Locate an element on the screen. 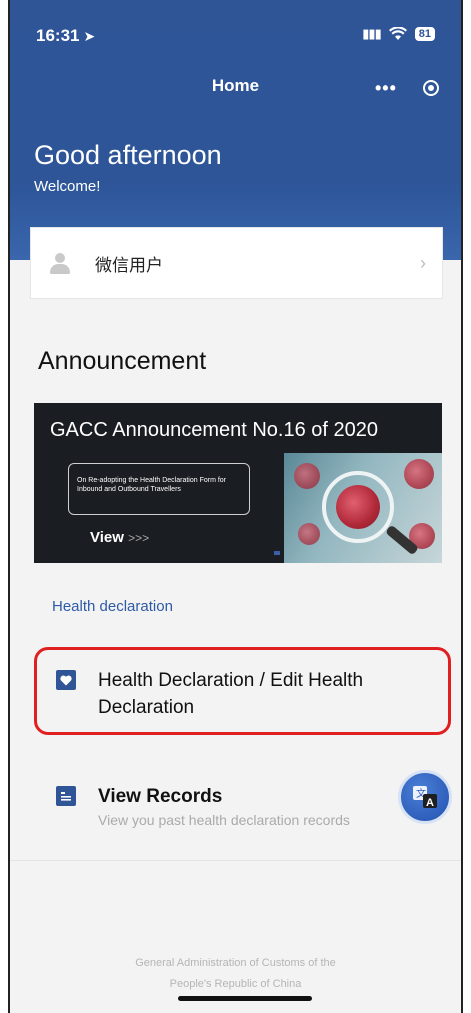 The image size is (471, 1013). virus-illustration is located at coordinates (363, 508).